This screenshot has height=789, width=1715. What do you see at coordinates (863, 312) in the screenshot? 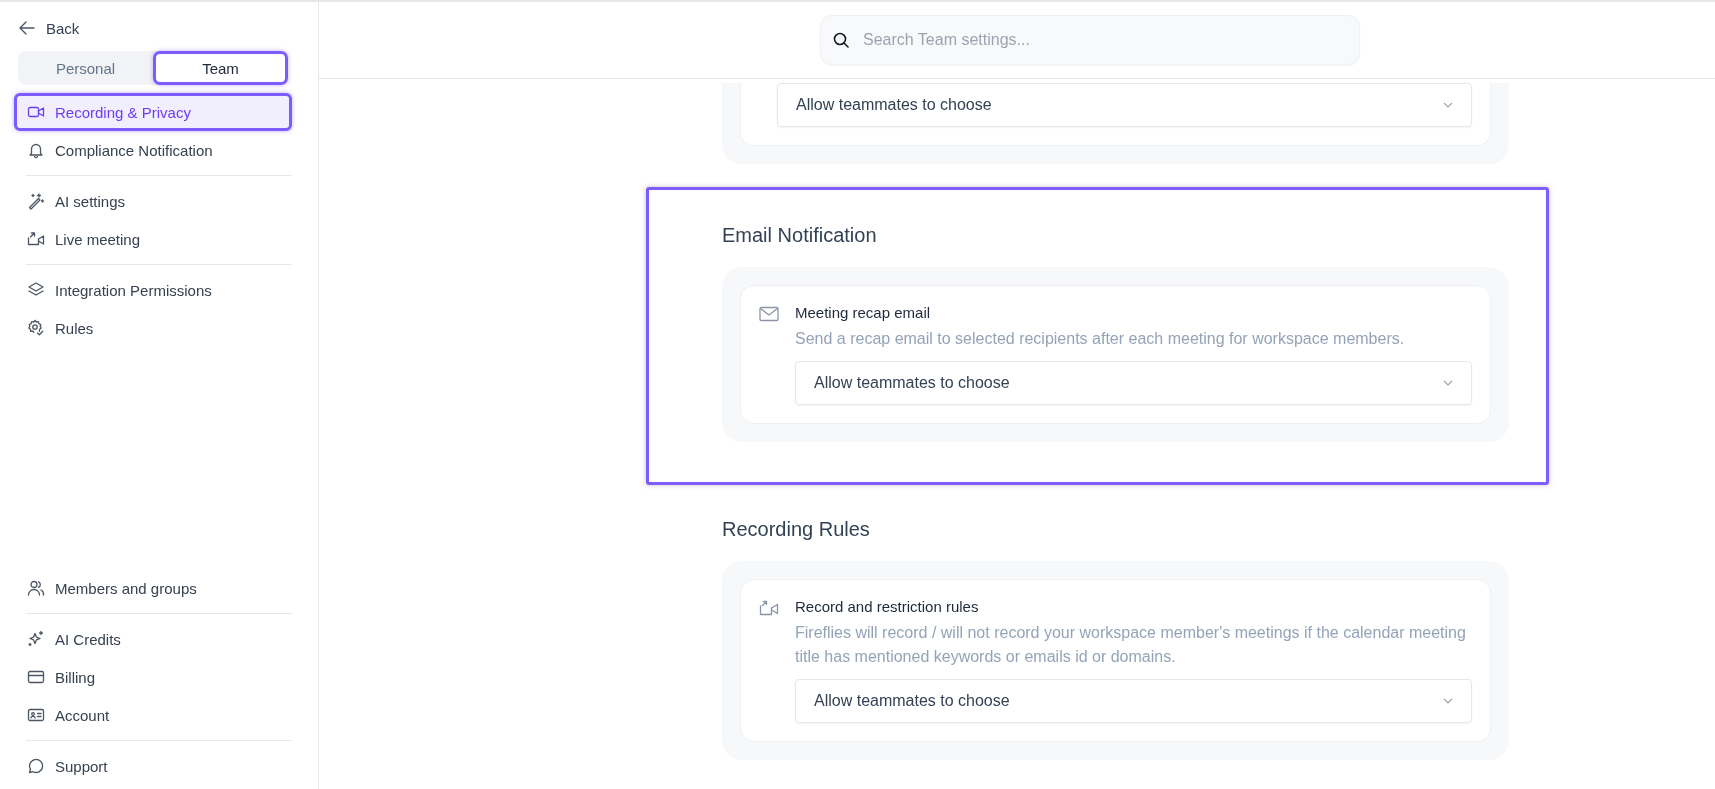
I see `setting-title: Meeting recap email` at bounding box center [863, 312].